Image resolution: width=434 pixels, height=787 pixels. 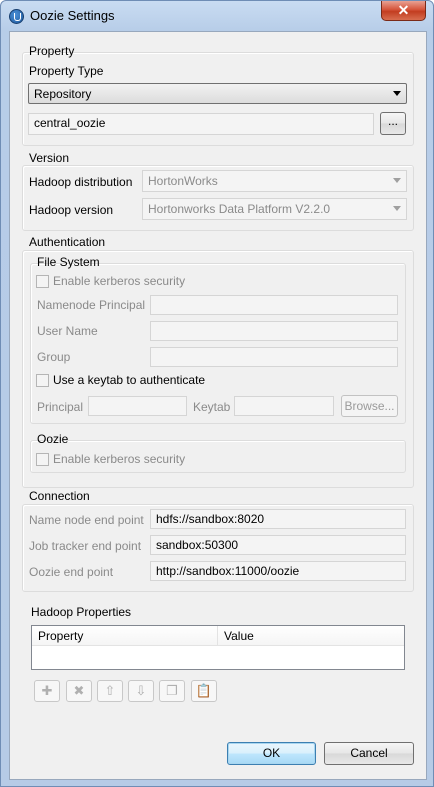 I want to click on namenode-principal-field, so click(x=274, y=305).